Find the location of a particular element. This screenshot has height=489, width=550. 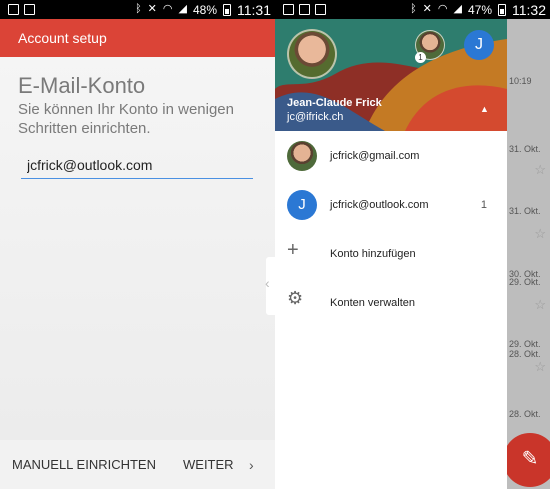

add-account-item: + Konto hinzufügen is located at coordinates (391, 253).